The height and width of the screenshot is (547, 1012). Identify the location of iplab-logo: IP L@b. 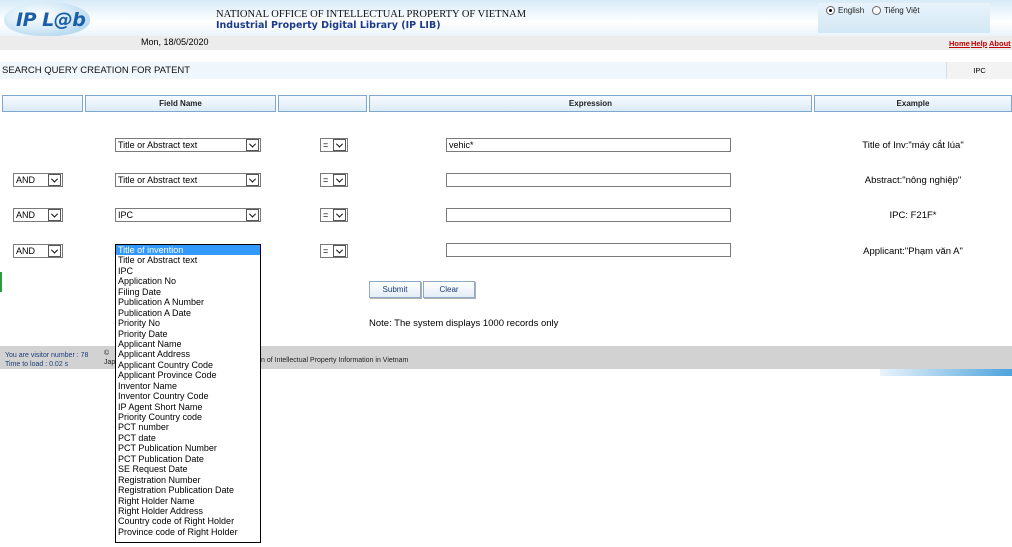
(47, 19).